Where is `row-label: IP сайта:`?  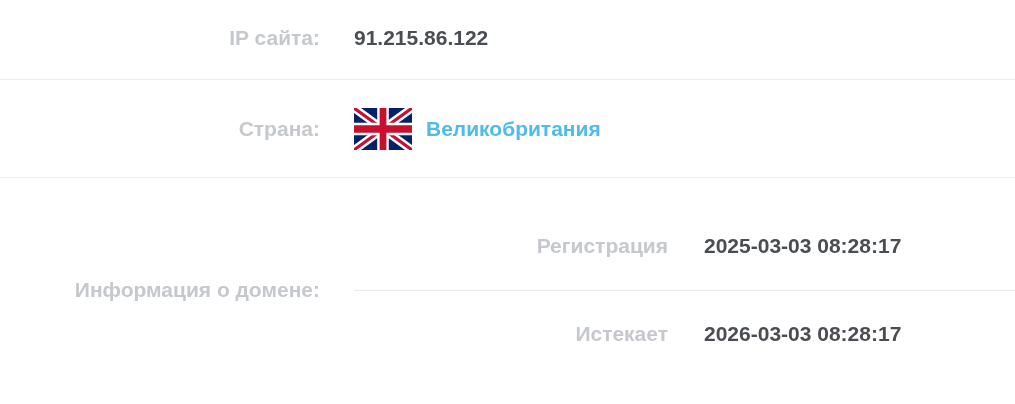 row-label: IP сайта: is located at coordinates (274, 37).